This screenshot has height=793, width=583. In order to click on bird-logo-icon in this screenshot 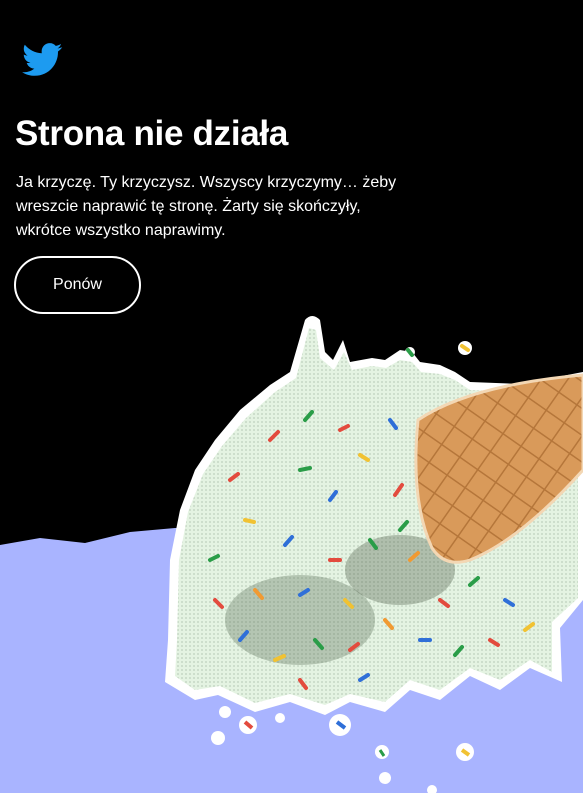, I will do `click(42, 60)`.